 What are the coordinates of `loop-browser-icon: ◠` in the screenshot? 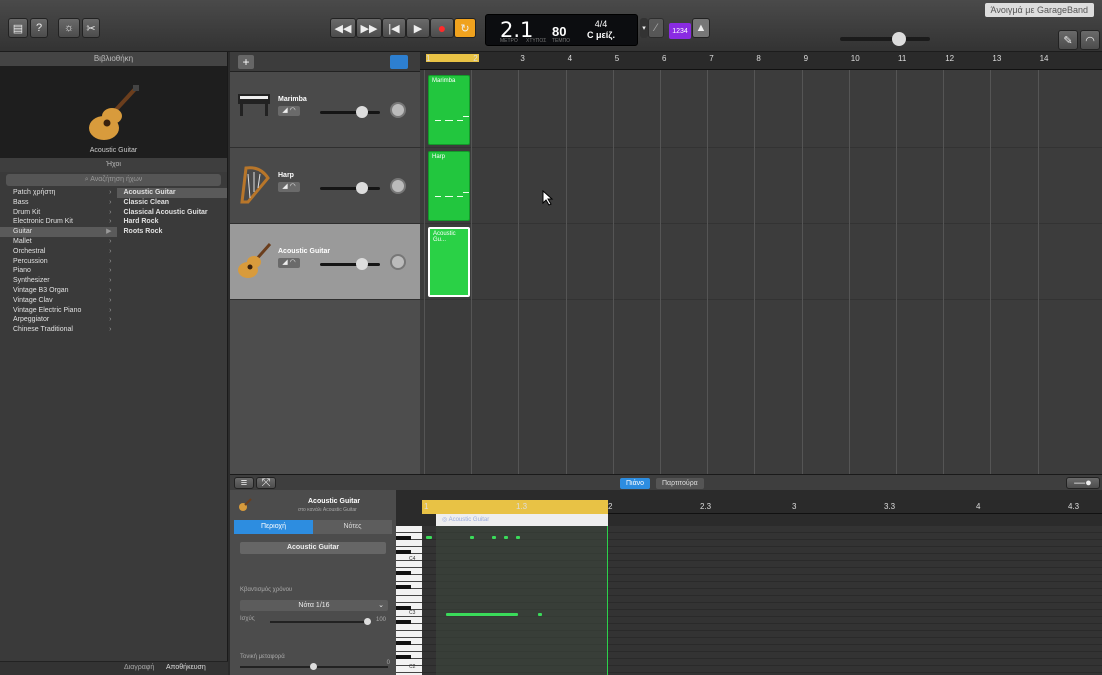 It's located at (1090, 40).